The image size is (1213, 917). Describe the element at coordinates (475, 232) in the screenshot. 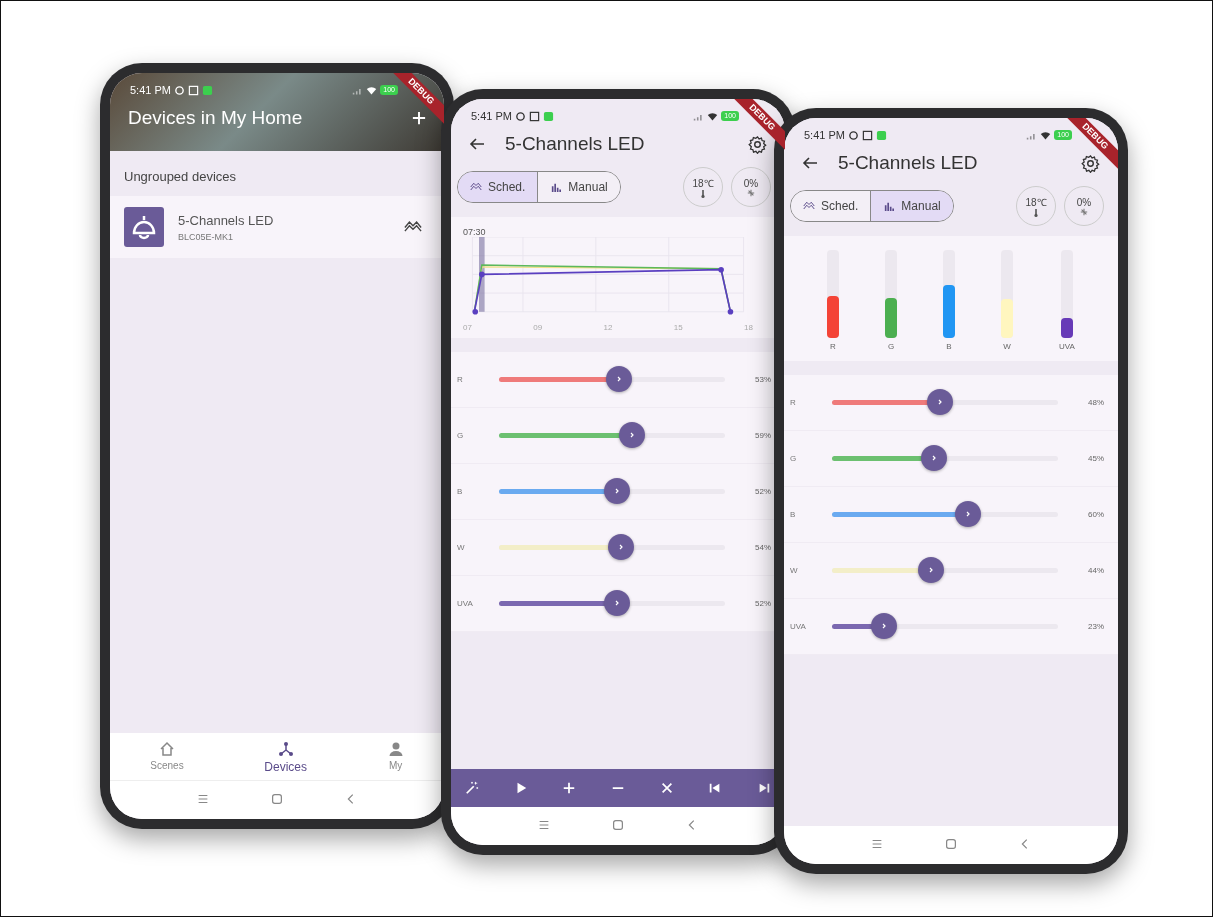

I see `cursor-time-label: 07:30` at that location.